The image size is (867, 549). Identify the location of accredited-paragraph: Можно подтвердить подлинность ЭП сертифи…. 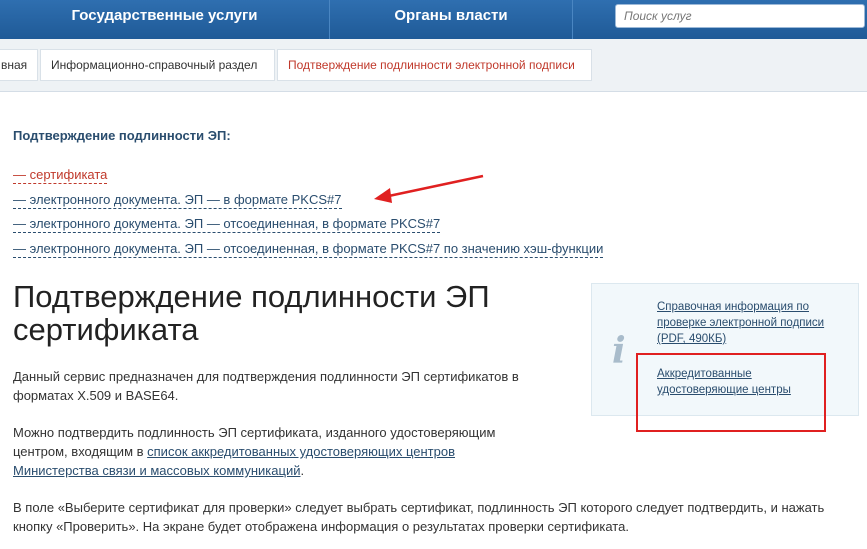
(278, 451).